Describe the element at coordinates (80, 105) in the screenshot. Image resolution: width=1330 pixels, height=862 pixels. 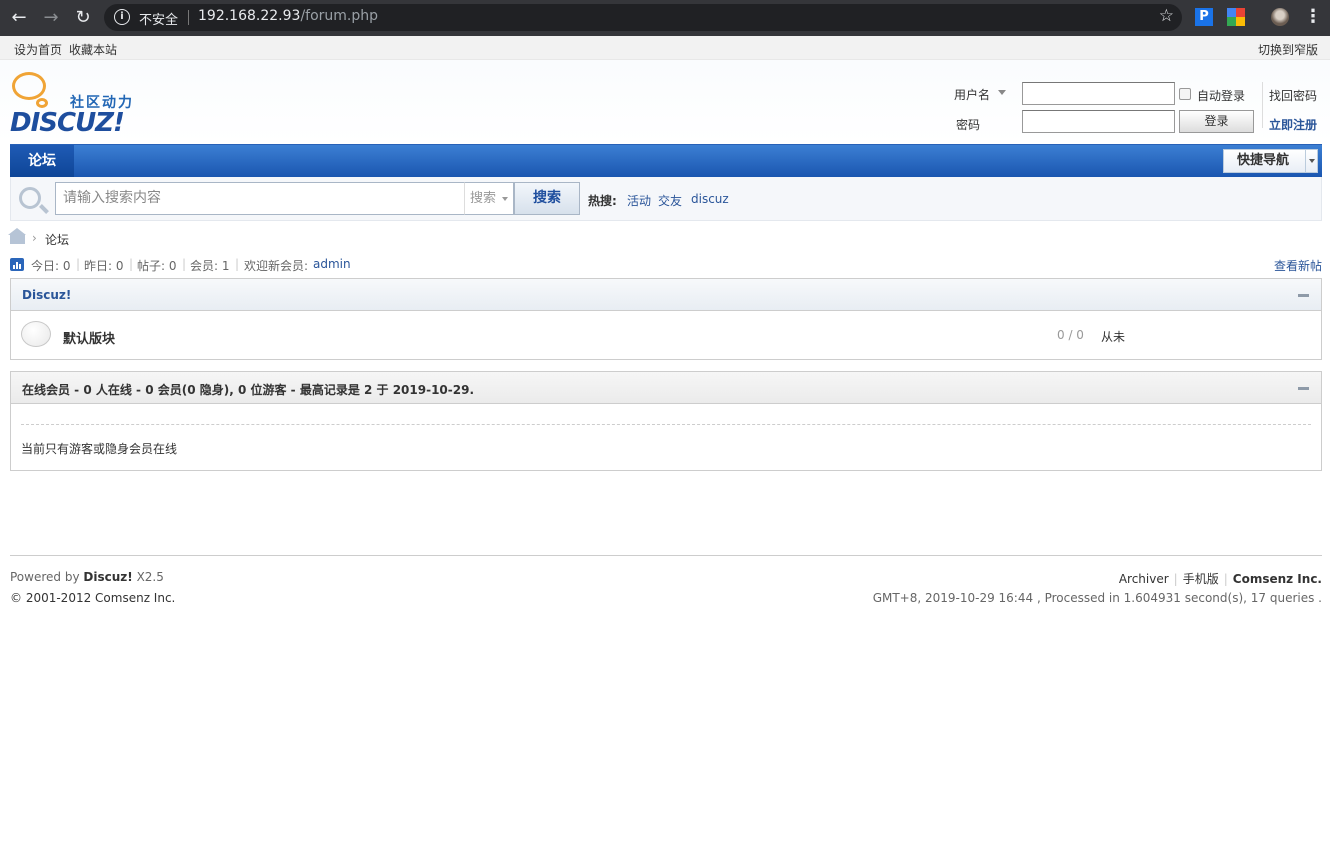
I see `discuz-logo: 社区动力 DISCUZ!` at that location.